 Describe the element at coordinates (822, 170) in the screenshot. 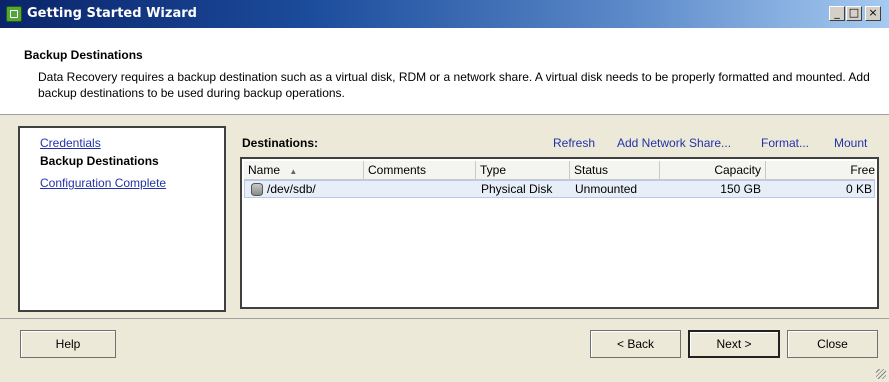

I see `column-free: Free` at that location.